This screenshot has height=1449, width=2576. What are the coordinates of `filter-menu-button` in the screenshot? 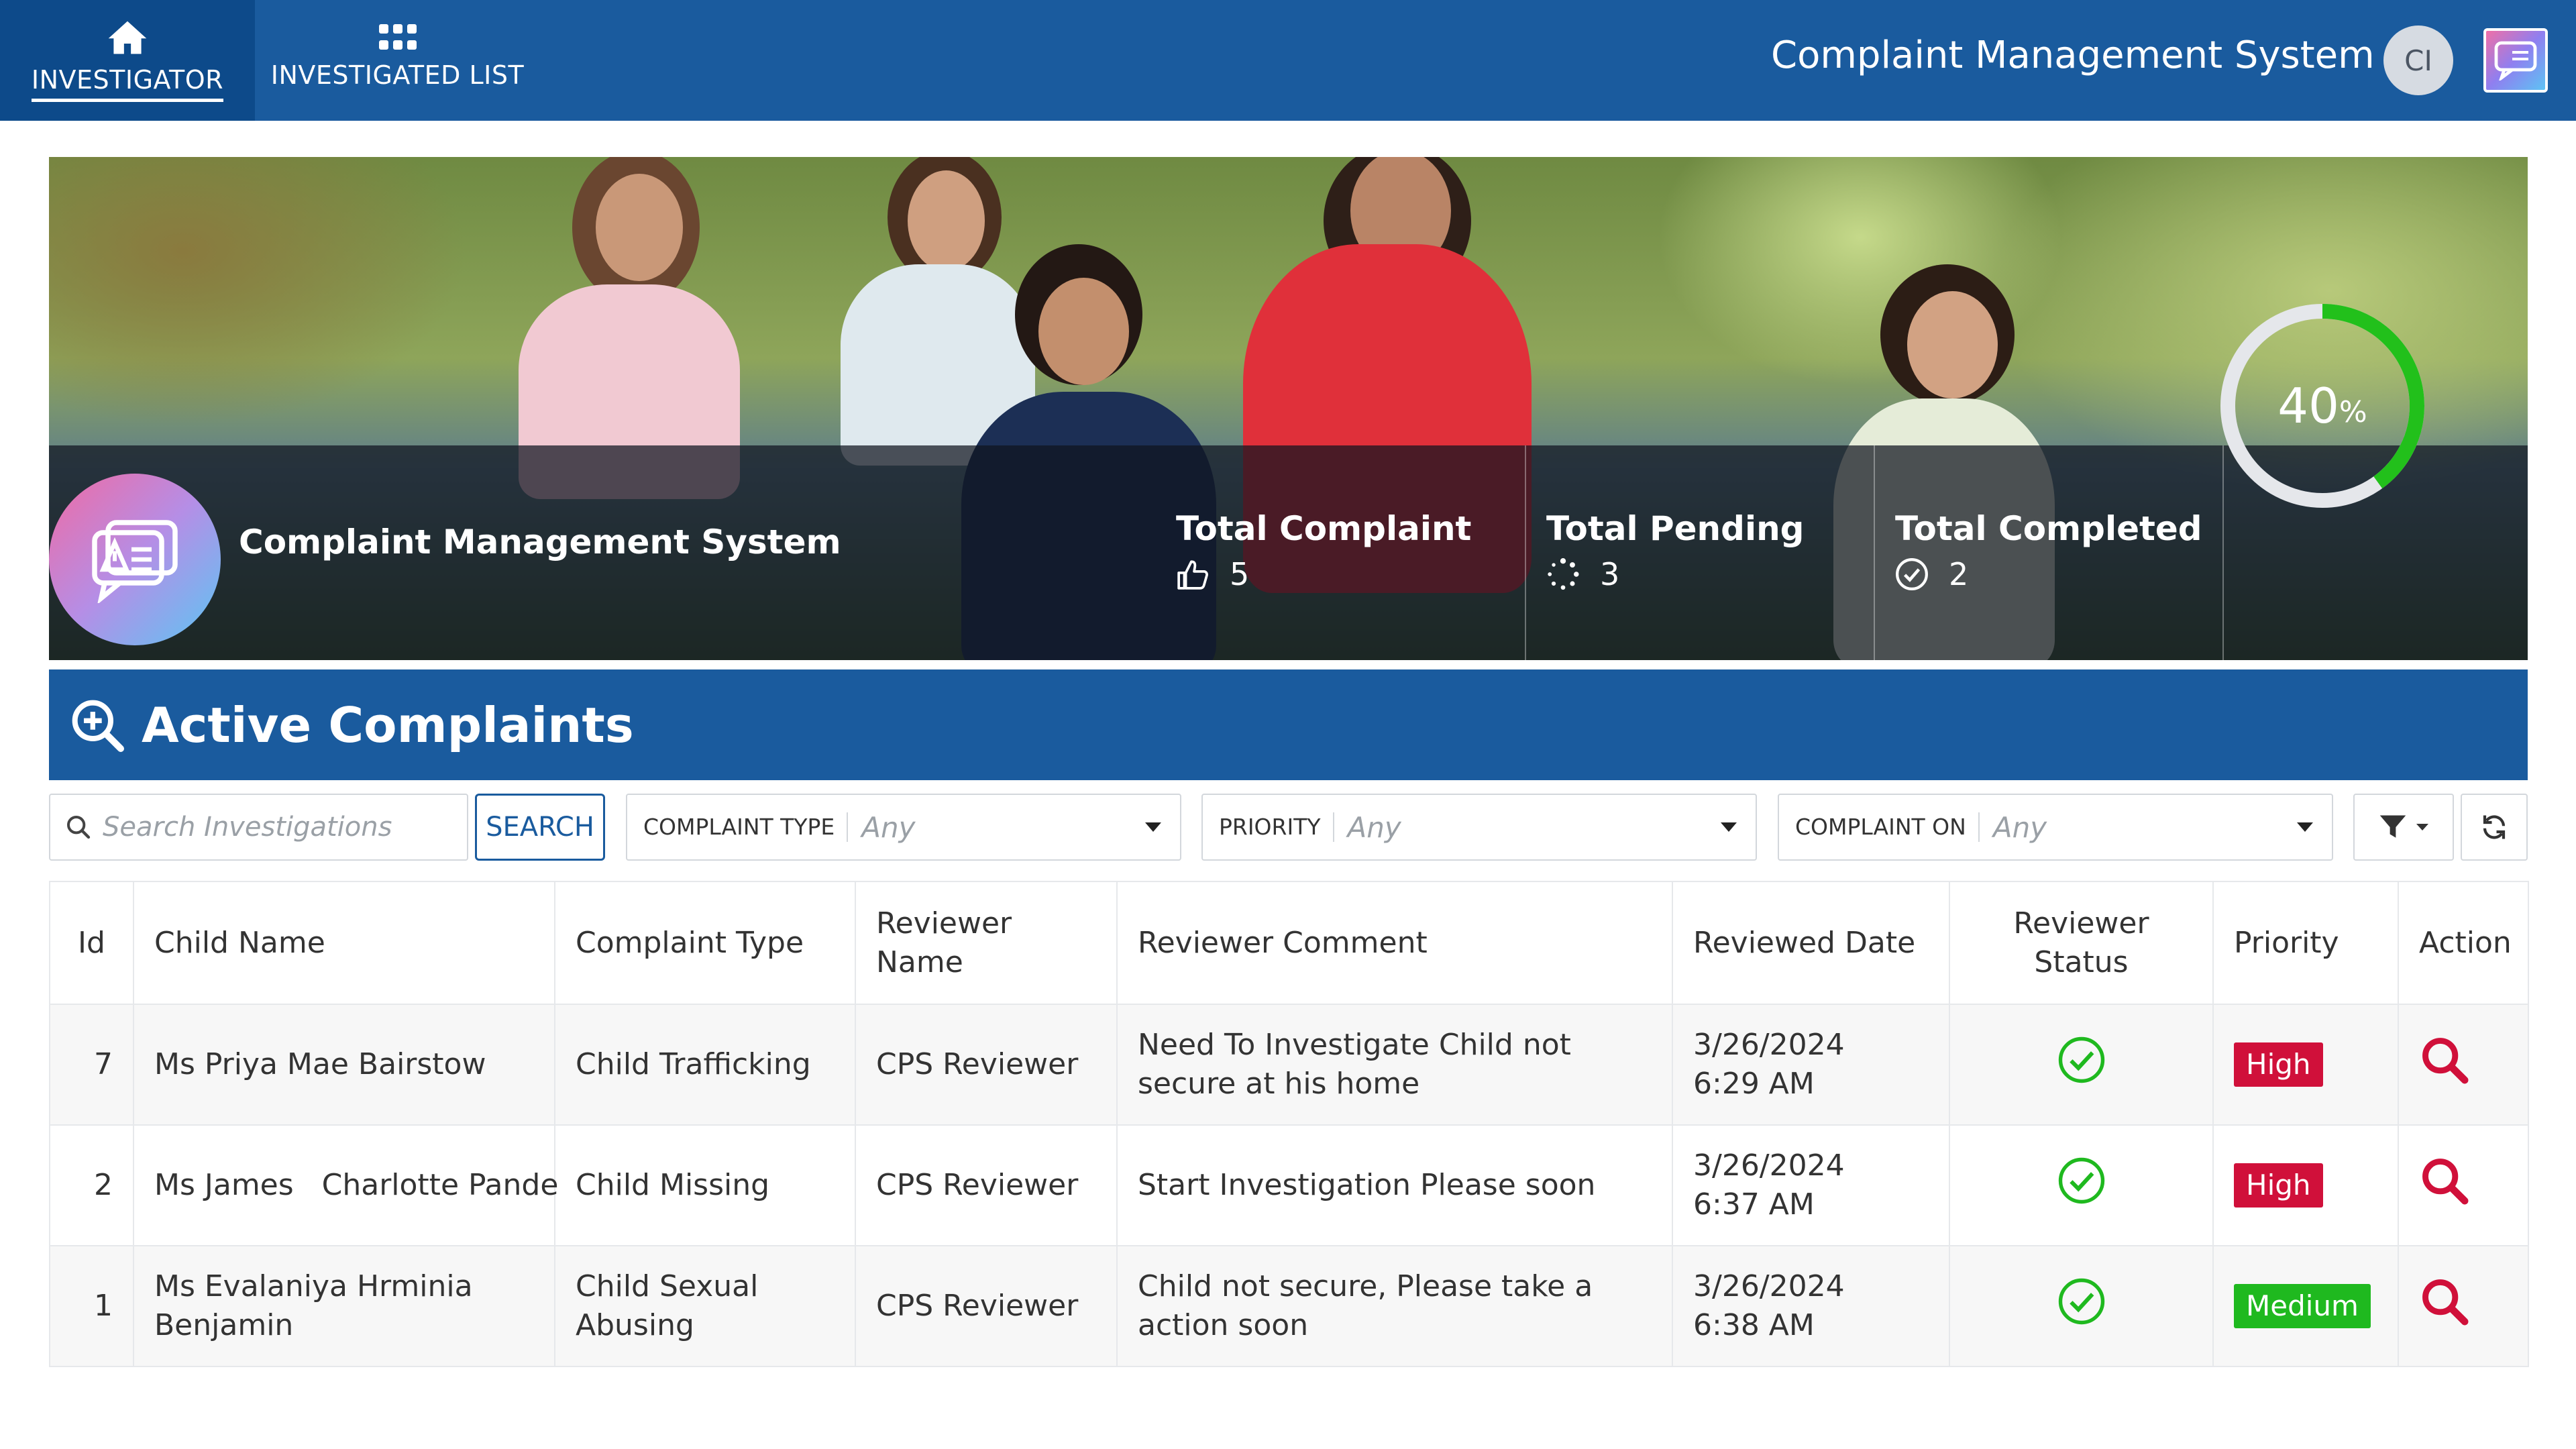 It's located at (2403, 827).